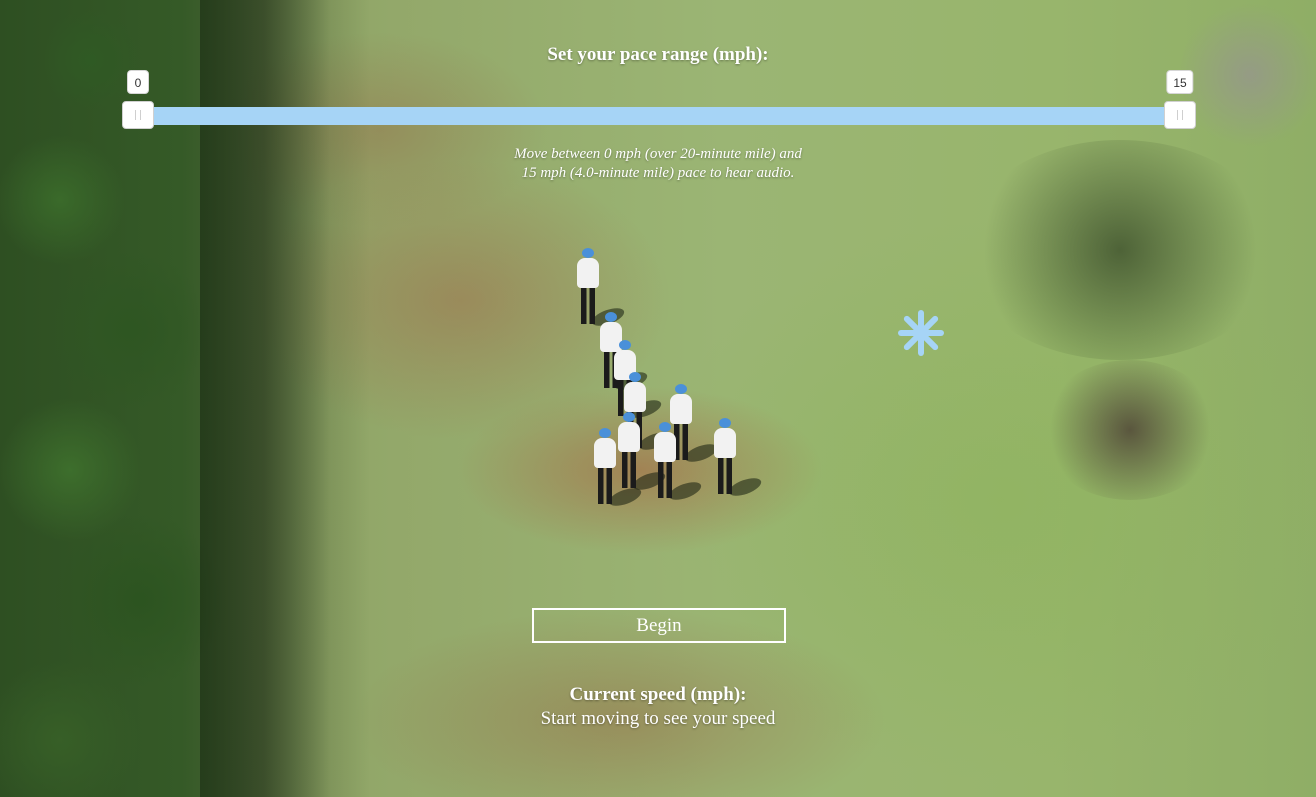 The height and width of the screenshot is (797, 1316). What do you see at coordinates (1130, 430) in the screenshot?
I see `brush-pile` at bounding box center [1130, 430].